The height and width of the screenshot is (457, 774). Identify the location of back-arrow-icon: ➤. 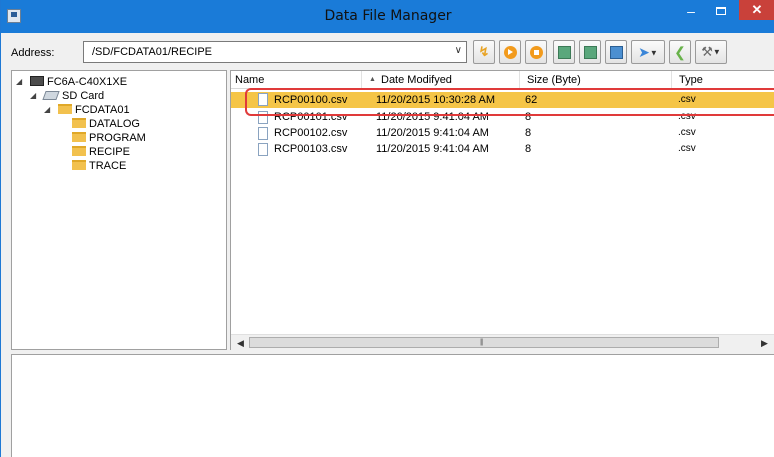
(644, 52).